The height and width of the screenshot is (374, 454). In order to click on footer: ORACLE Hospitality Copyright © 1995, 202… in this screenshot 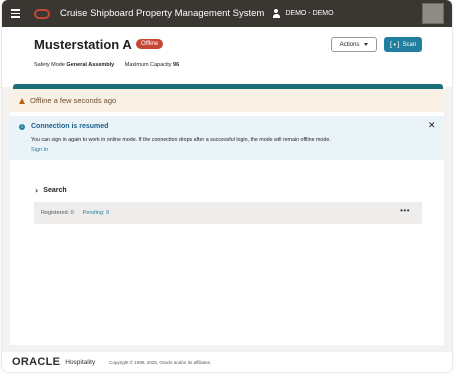, I will do `click(227, 362)`.